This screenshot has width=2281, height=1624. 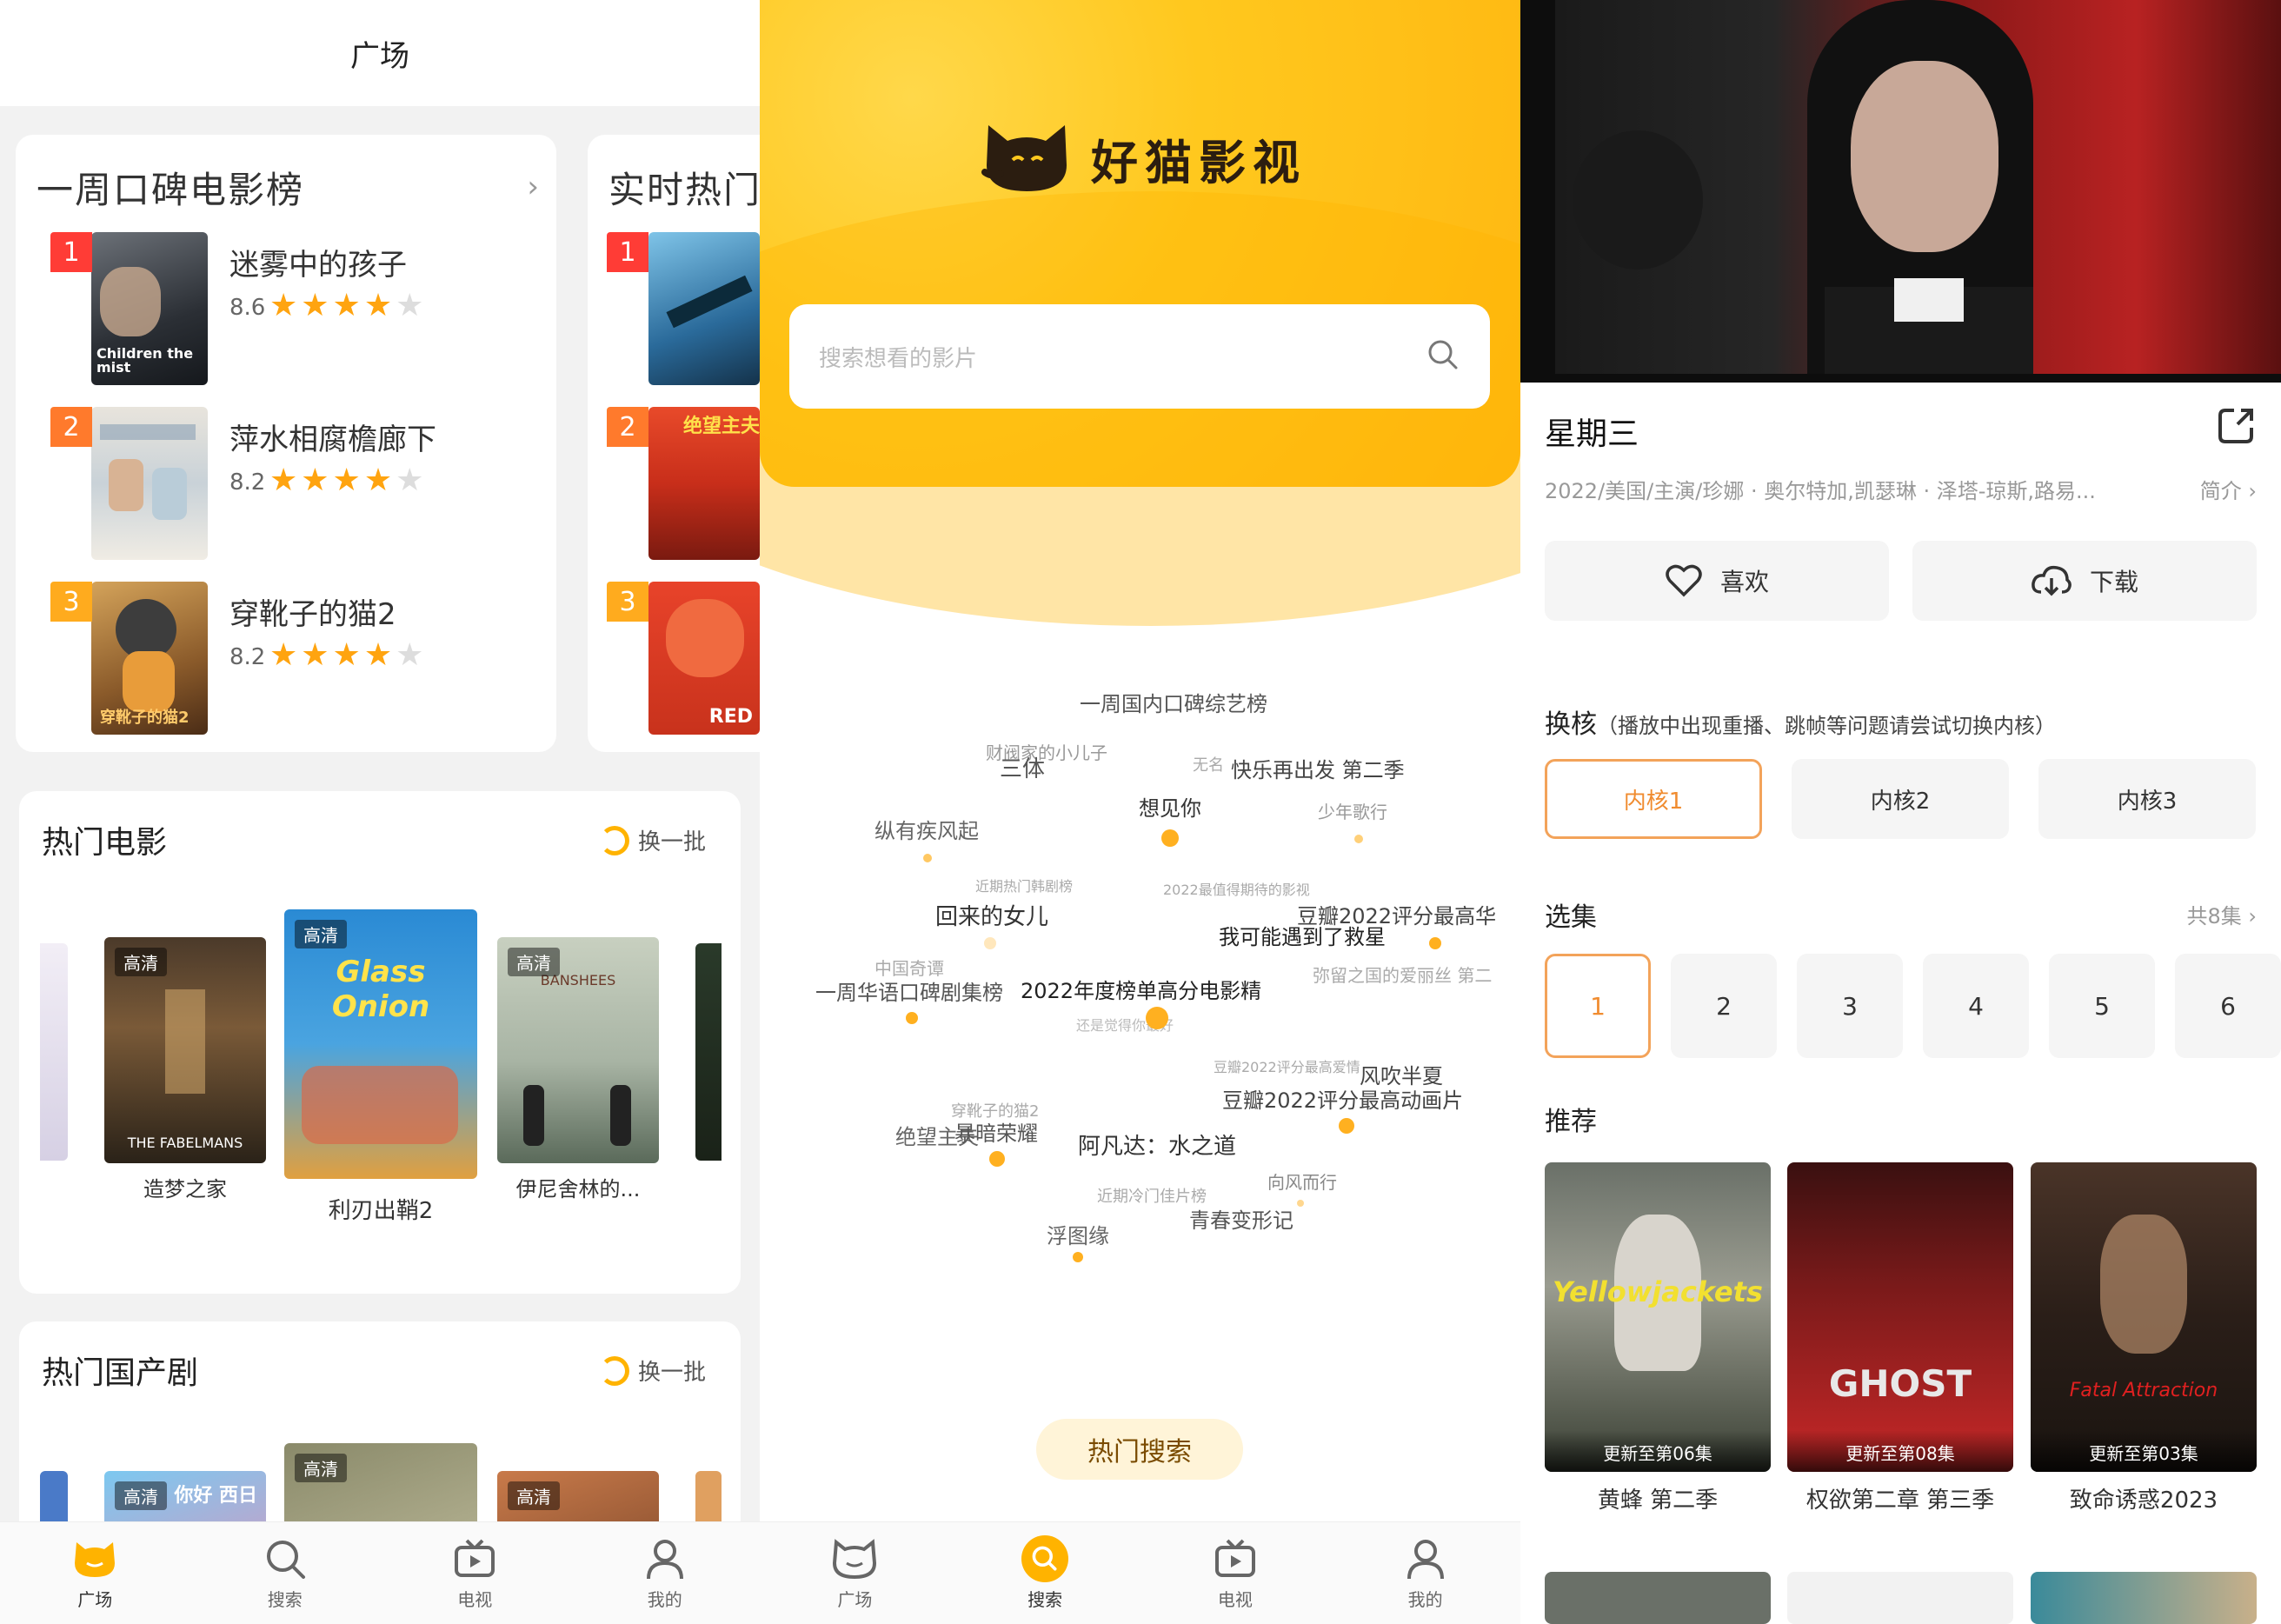 I want to click on poster-image: BANSHEES 高清, so click(x=578, y=1050).